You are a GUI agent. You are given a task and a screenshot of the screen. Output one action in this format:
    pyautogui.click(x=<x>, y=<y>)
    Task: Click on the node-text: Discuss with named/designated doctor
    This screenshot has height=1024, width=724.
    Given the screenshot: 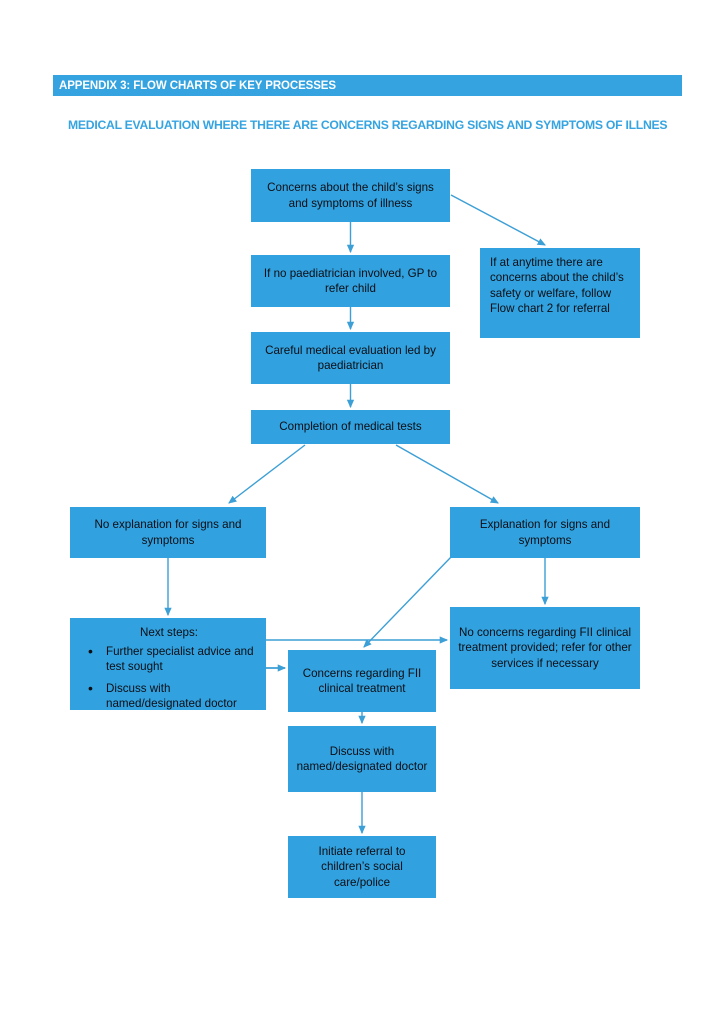 What is the action you would take?
    pyautogui.click(x=362, y=758)
    